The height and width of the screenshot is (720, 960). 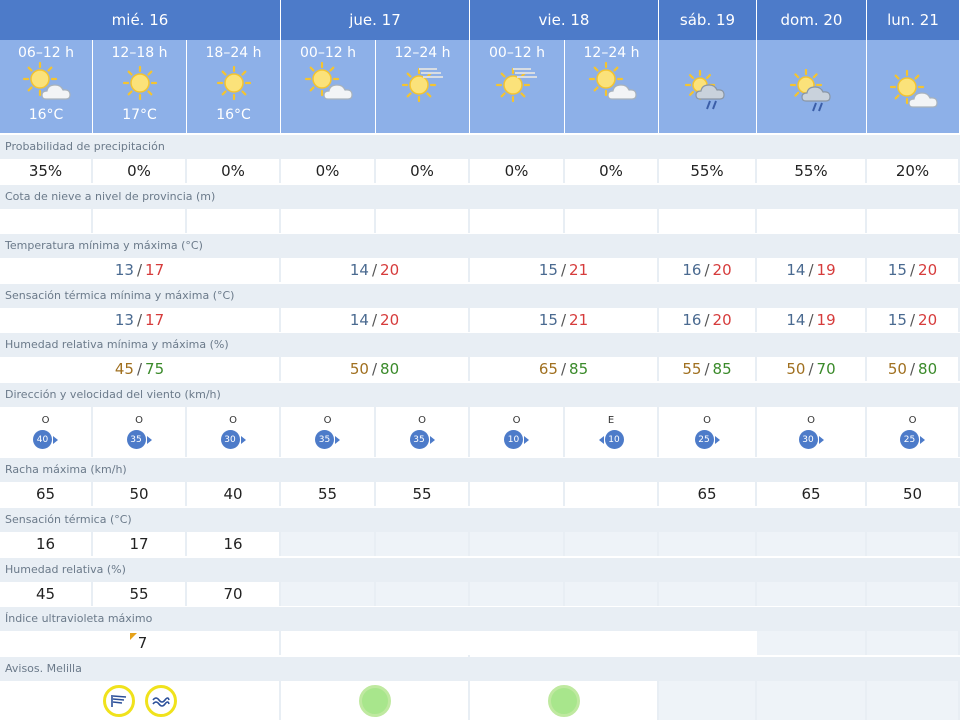 What do you see at coordinates (234, 544) in the screenshot?
I see `feels-like-value: 16` at bounding box center [234, 544].